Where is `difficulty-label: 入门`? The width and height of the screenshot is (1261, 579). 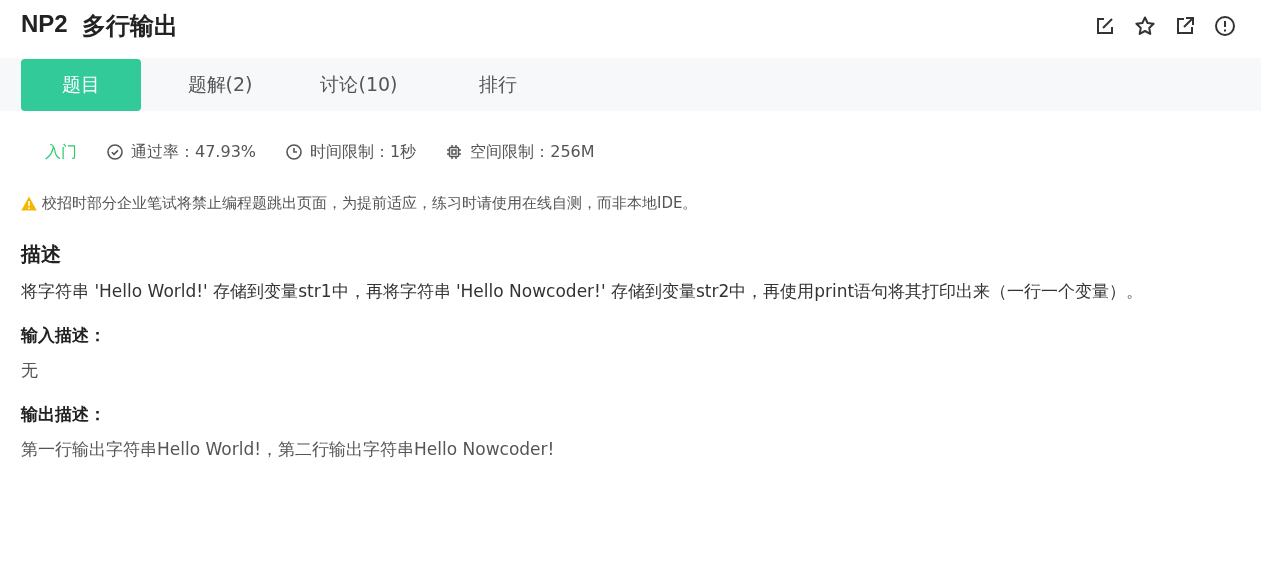 difficulty-label: 入门 is located at coordinates (61, 152).